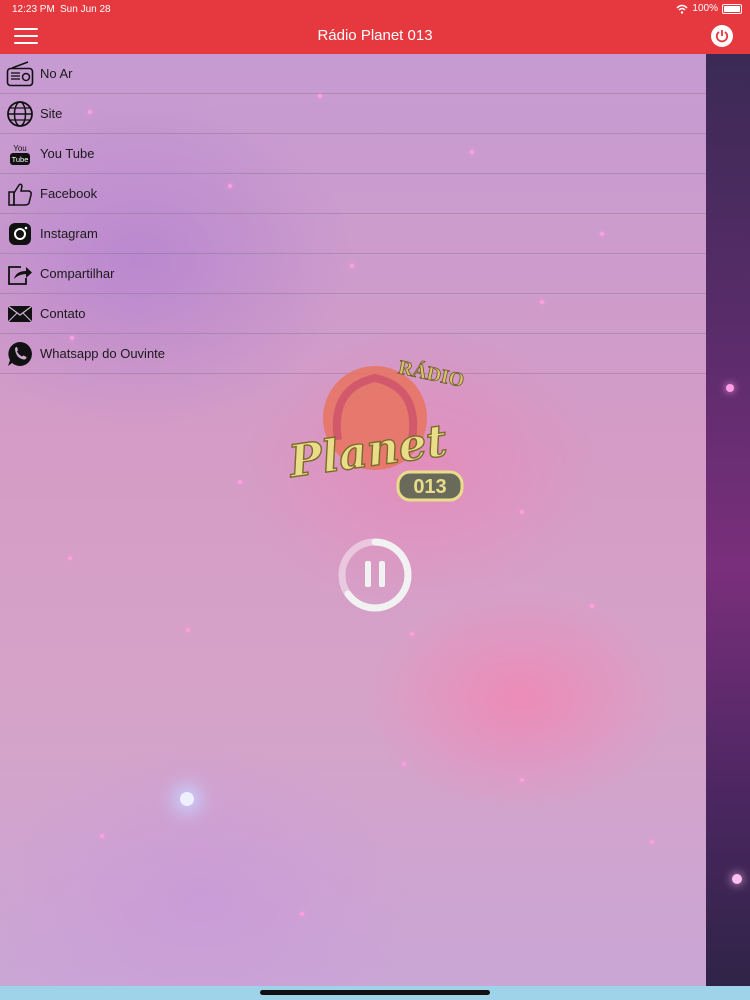 The width and height of the screenshot is (750, 1000). I want to click on content-edge, so click(728, 520).